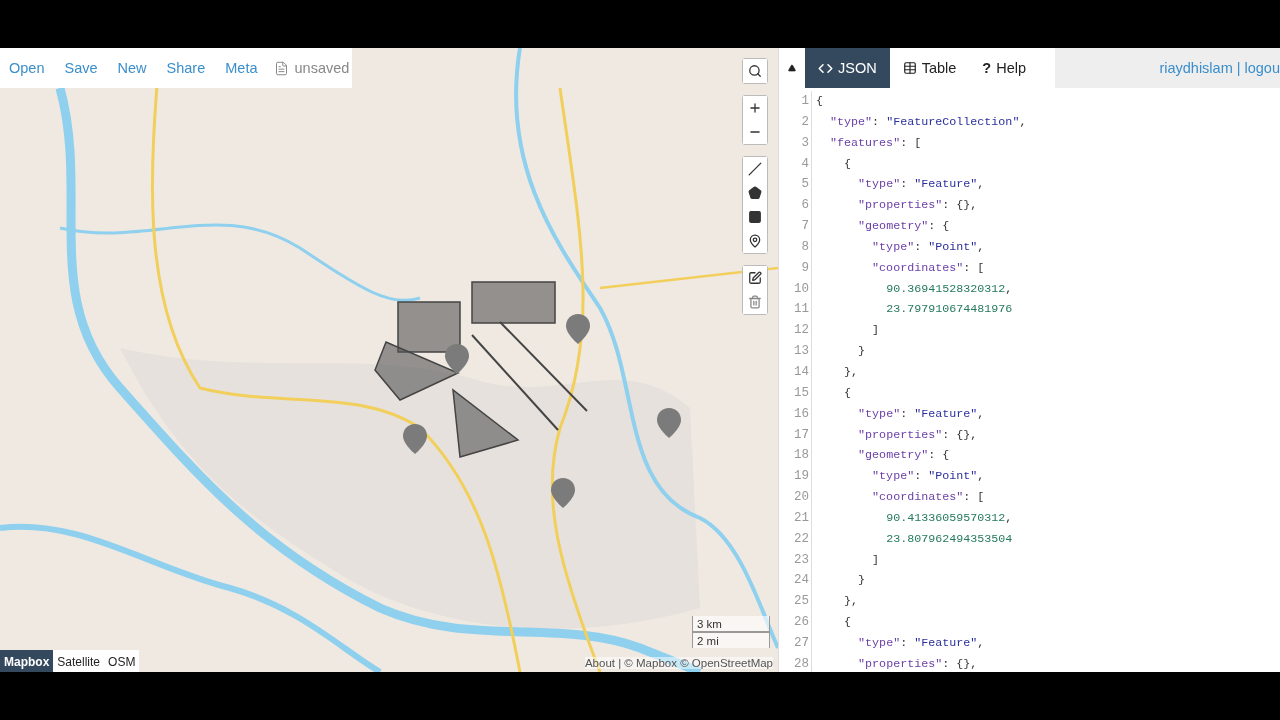  I want to click on line-number: 26, so click(801, 623).